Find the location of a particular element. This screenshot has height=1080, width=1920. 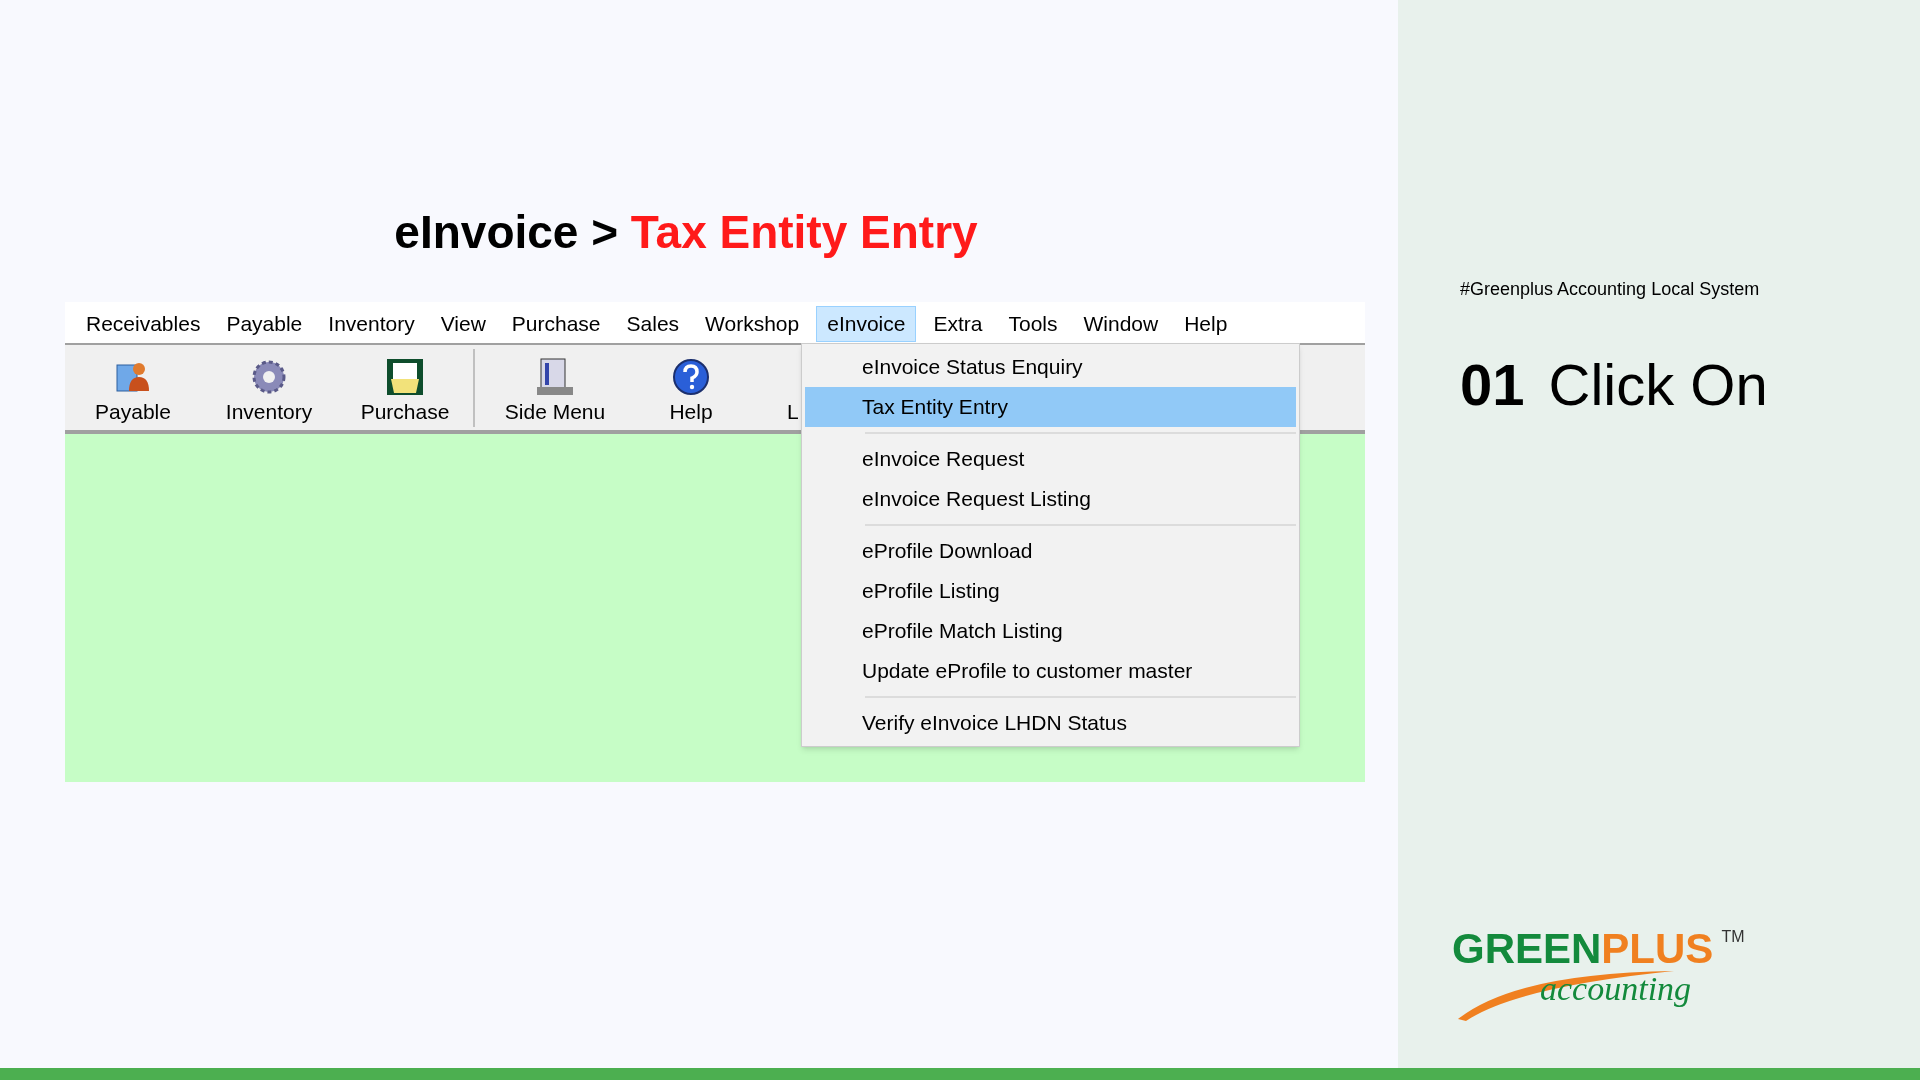

dropdown-item: Update eProfile to customer master is located at coordinates (1050, 671).